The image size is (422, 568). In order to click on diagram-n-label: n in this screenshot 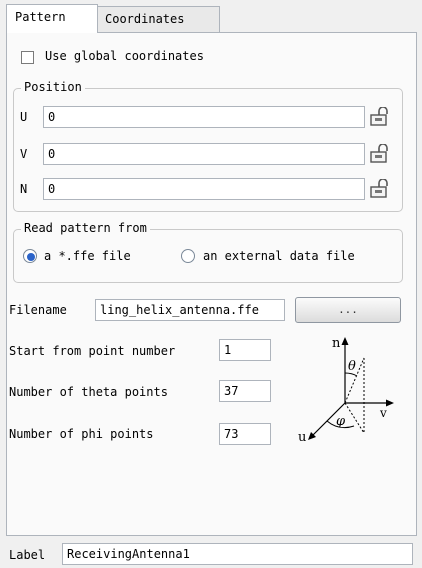, I will do `click(336, 343)`.